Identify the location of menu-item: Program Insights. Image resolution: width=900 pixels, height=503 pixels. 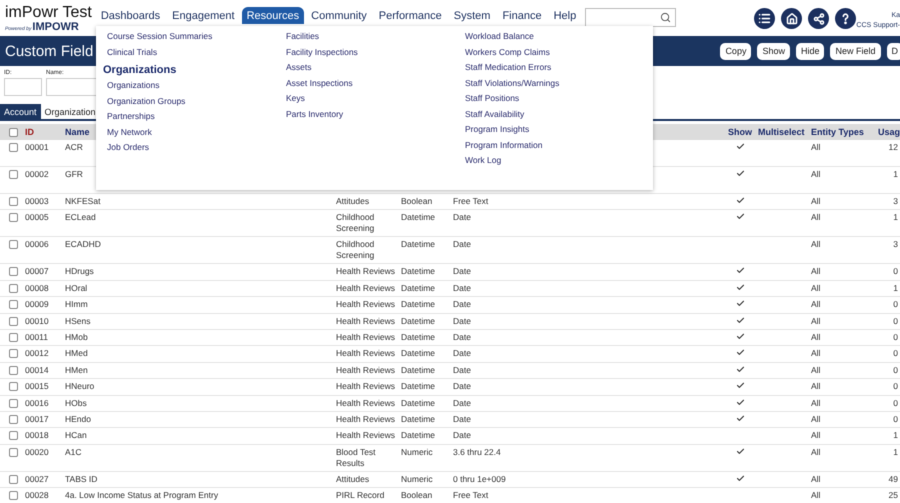
(497, 130).